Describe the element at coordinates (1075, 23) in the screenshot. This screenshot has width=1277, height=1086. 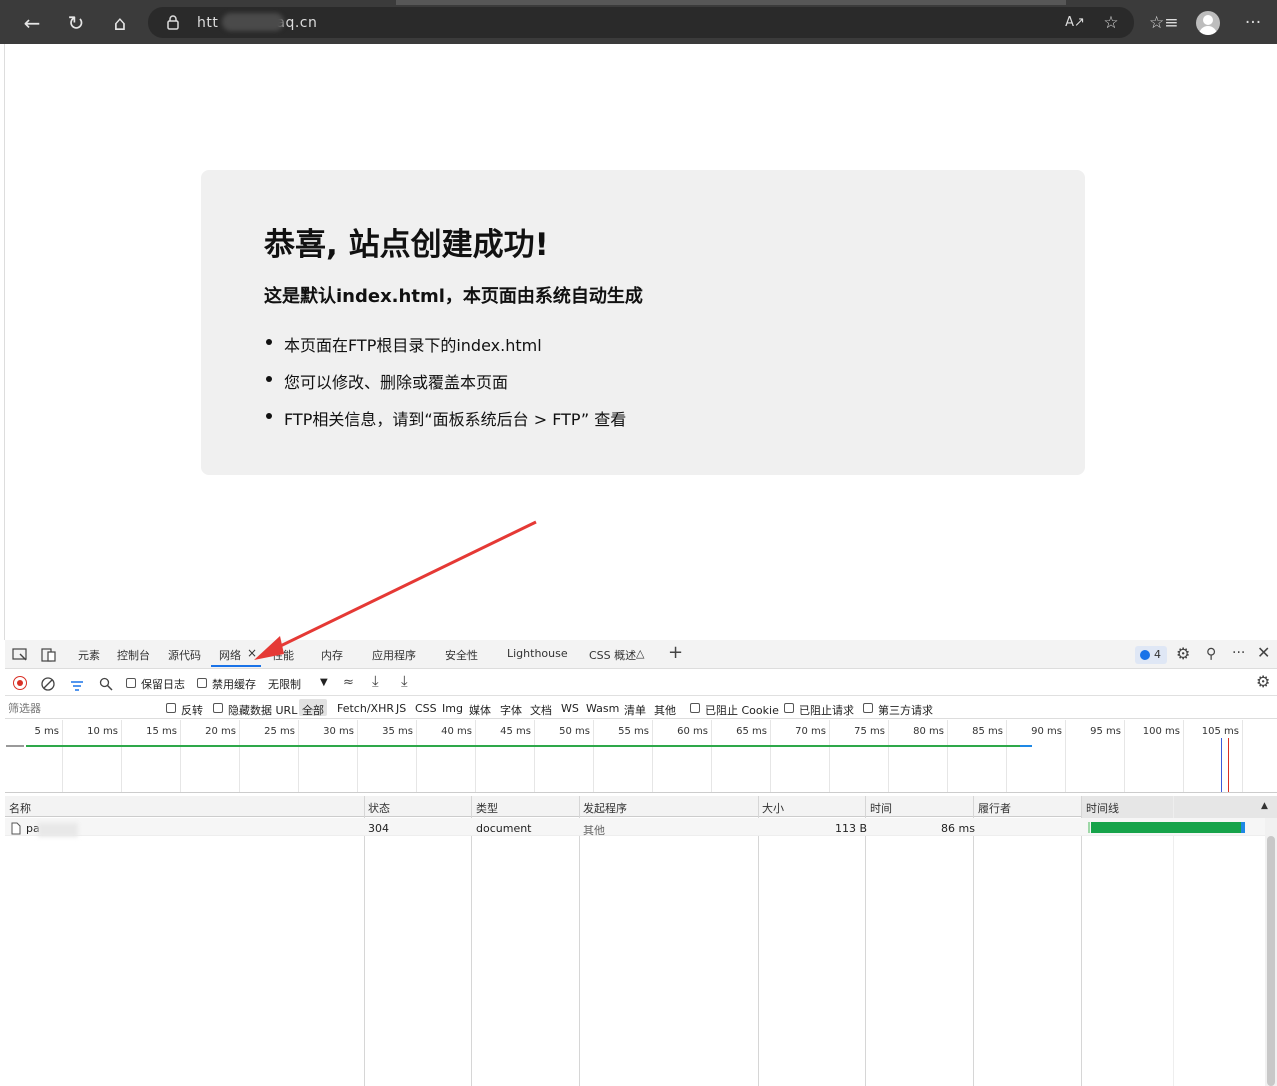
I see `read-aloud-icon: A↗` at that location.